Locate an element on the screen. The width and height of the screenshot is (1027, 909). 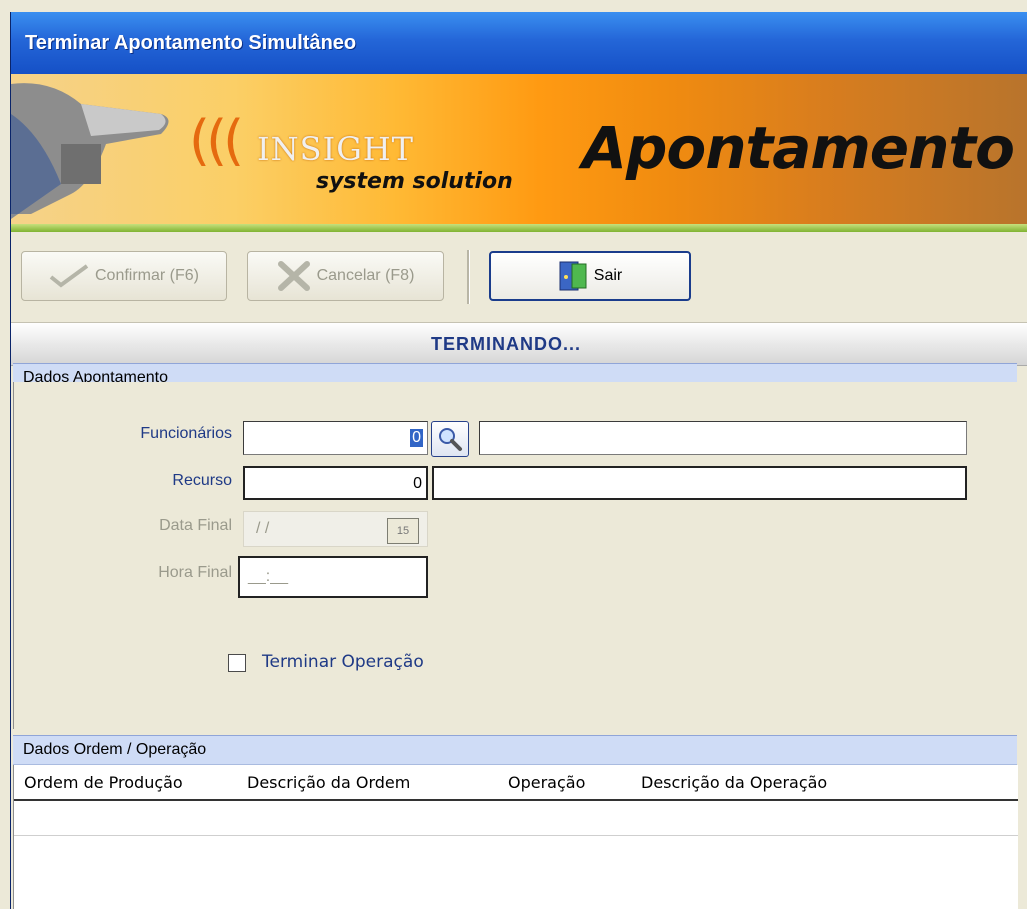
door-icon is located at coordinates (573, 276).